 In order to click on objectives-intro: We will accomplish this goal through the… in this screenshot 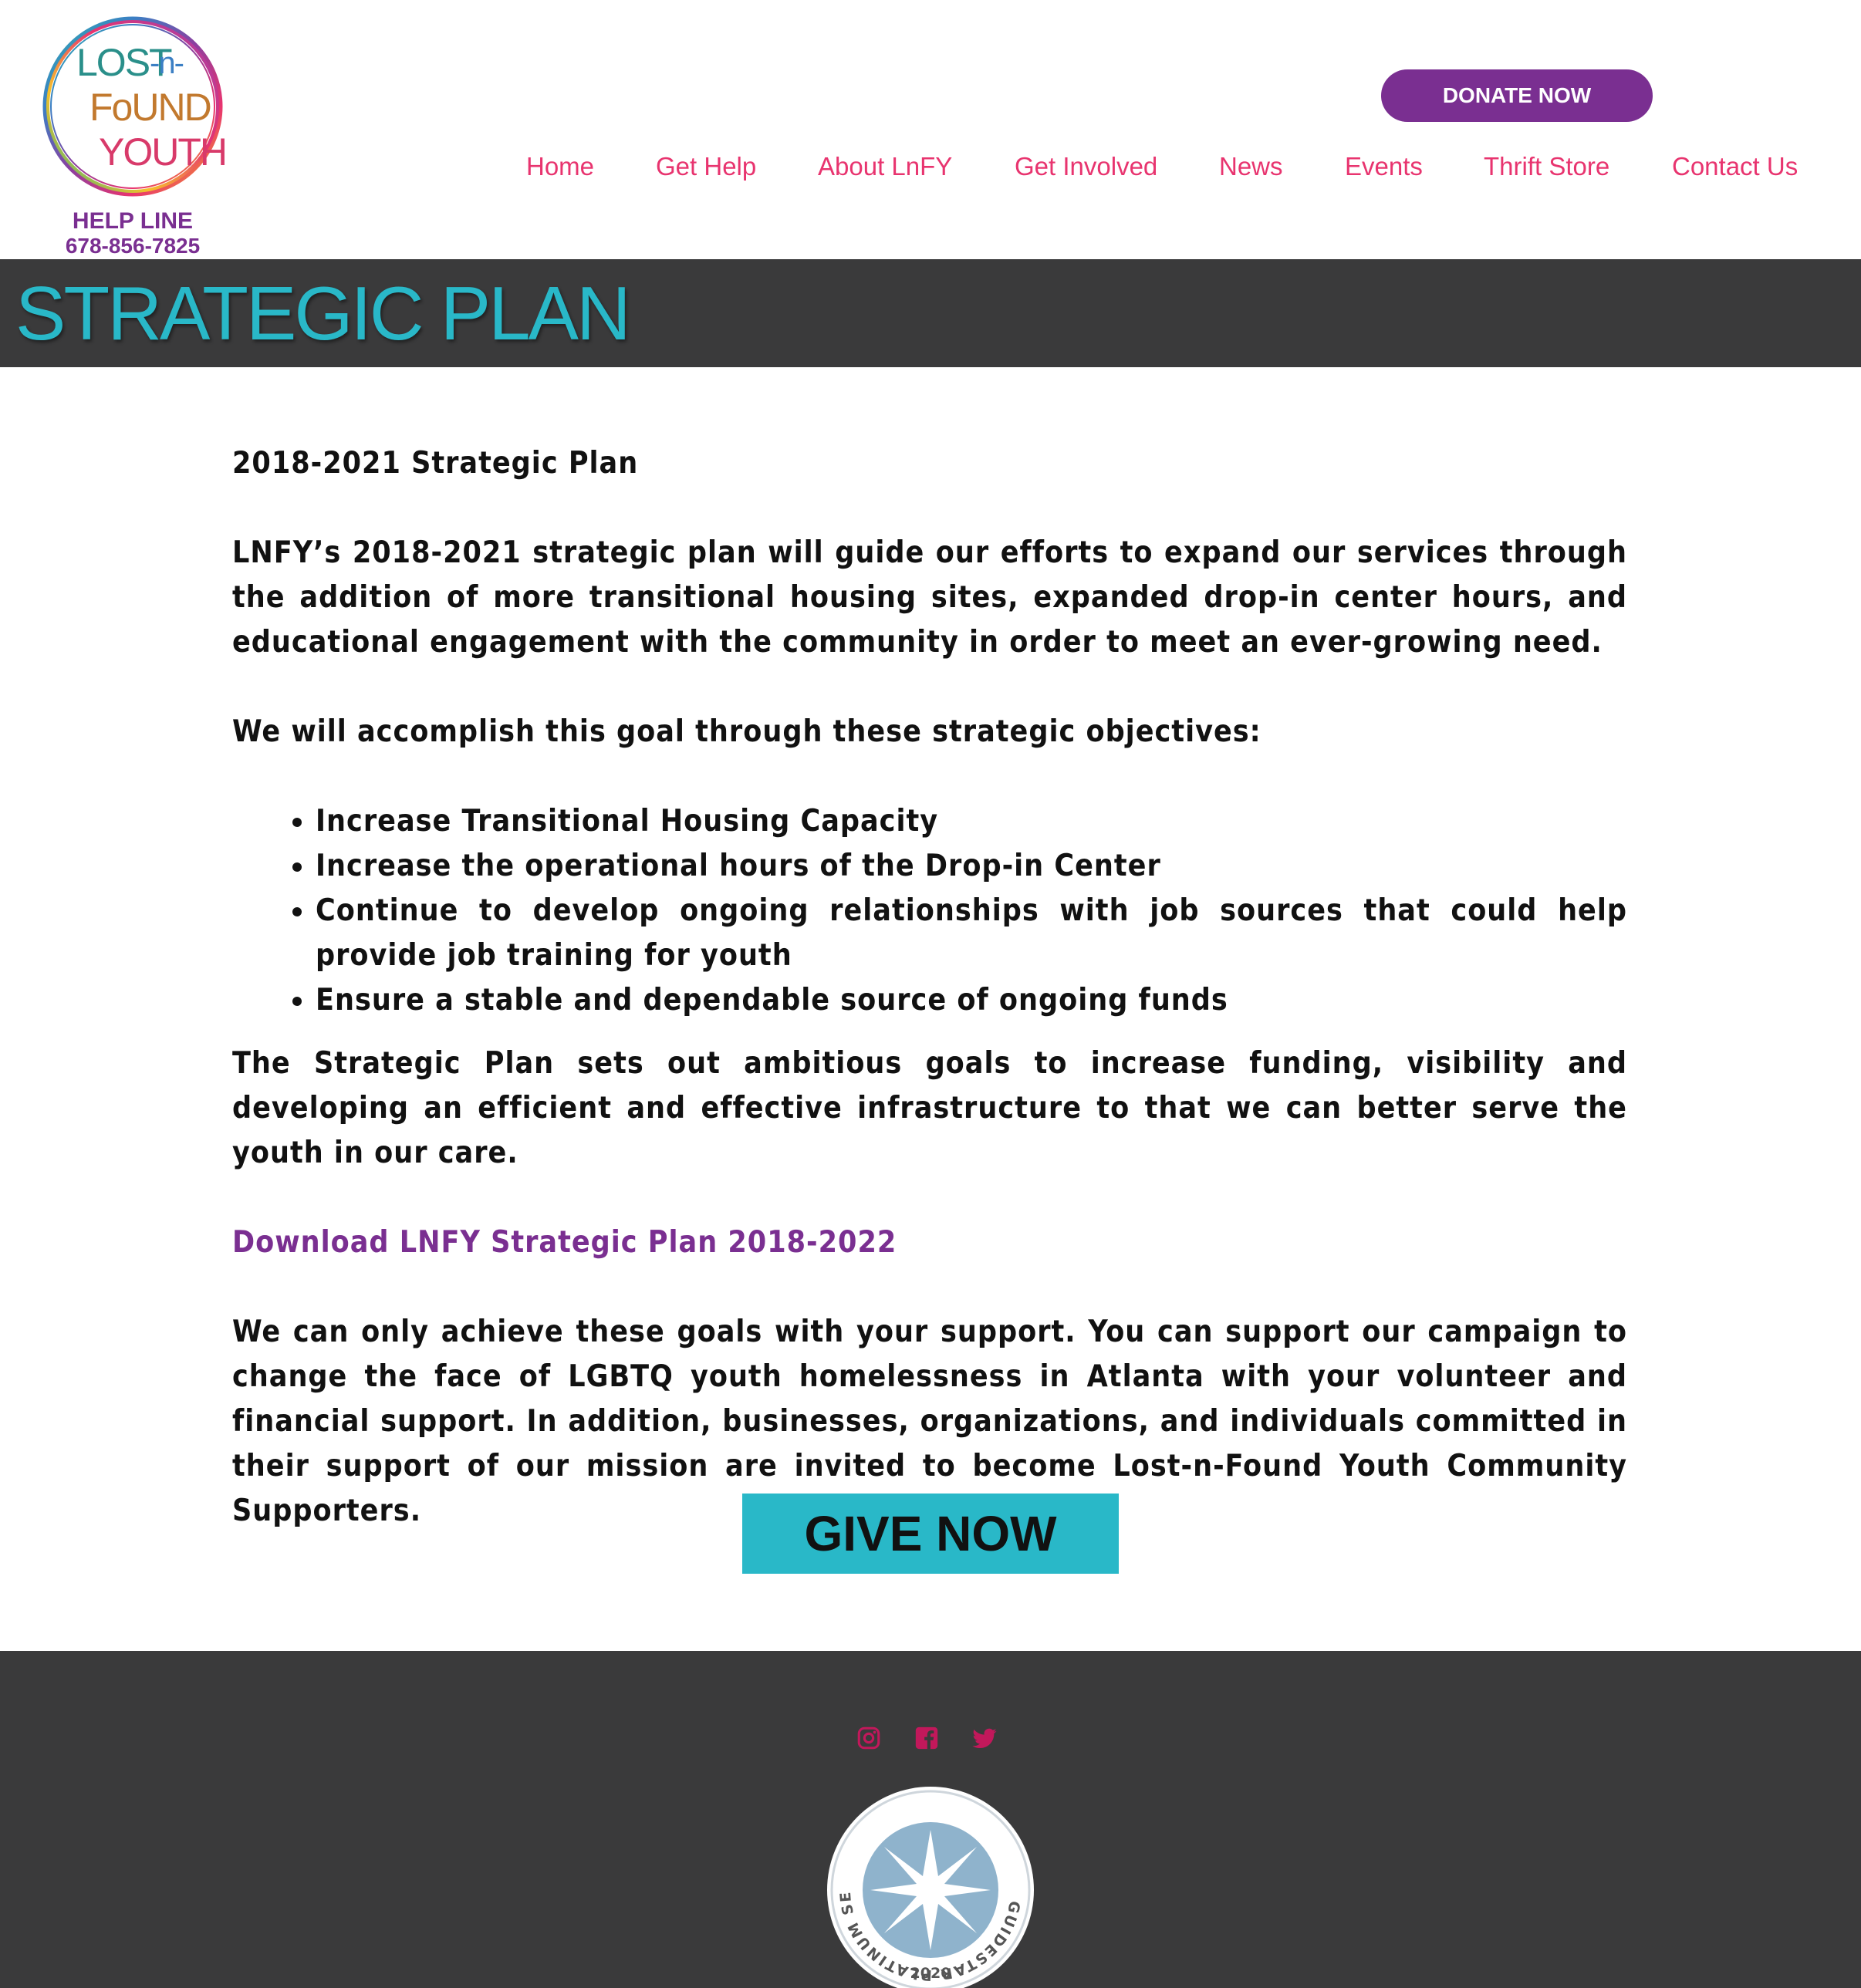, I will do `click(747, 731)`.